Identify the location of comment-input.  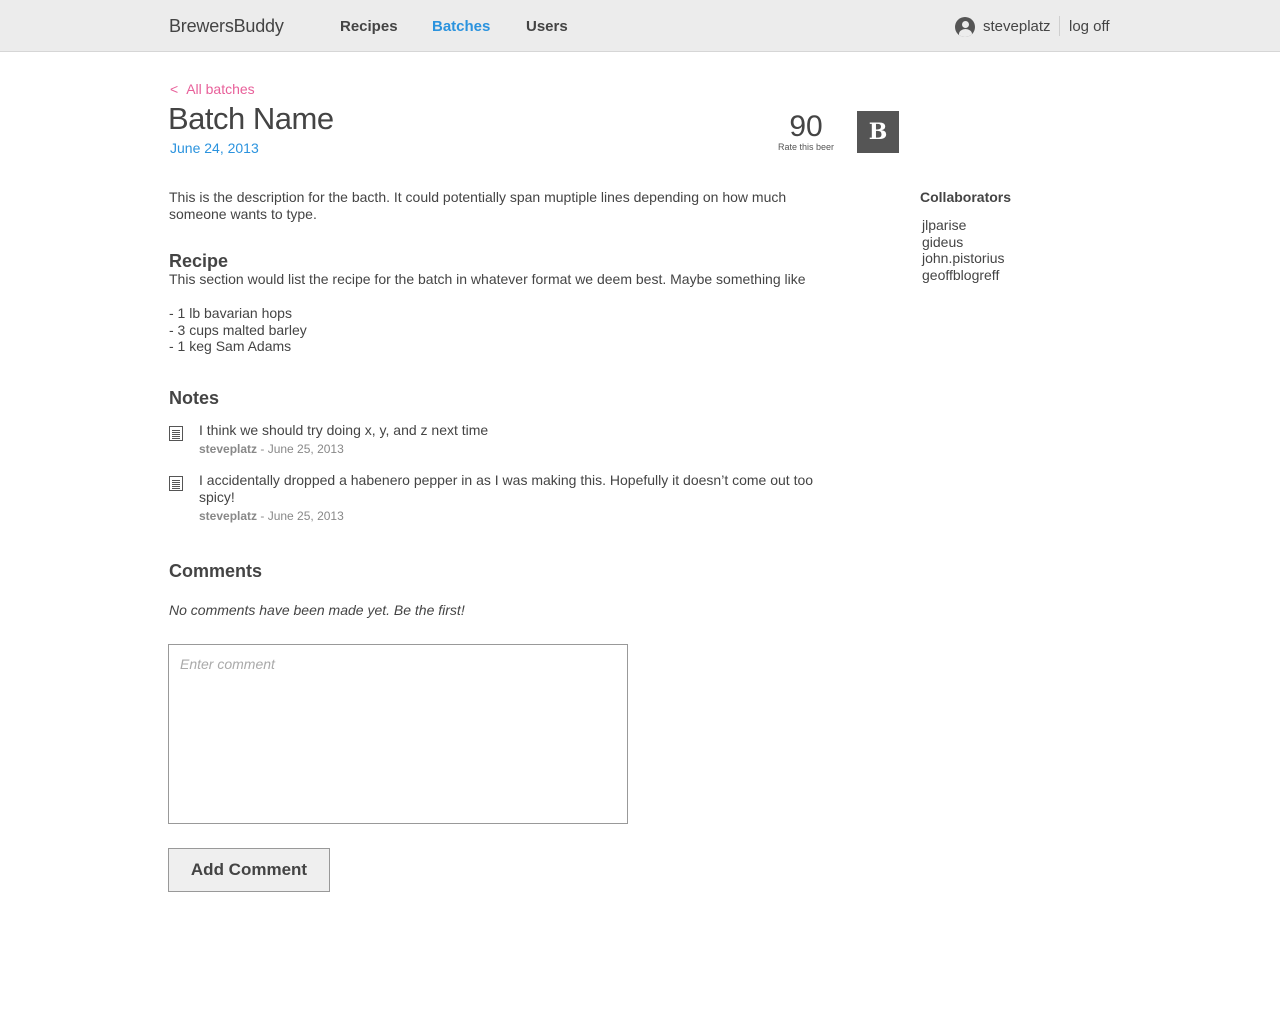
(398, 734).